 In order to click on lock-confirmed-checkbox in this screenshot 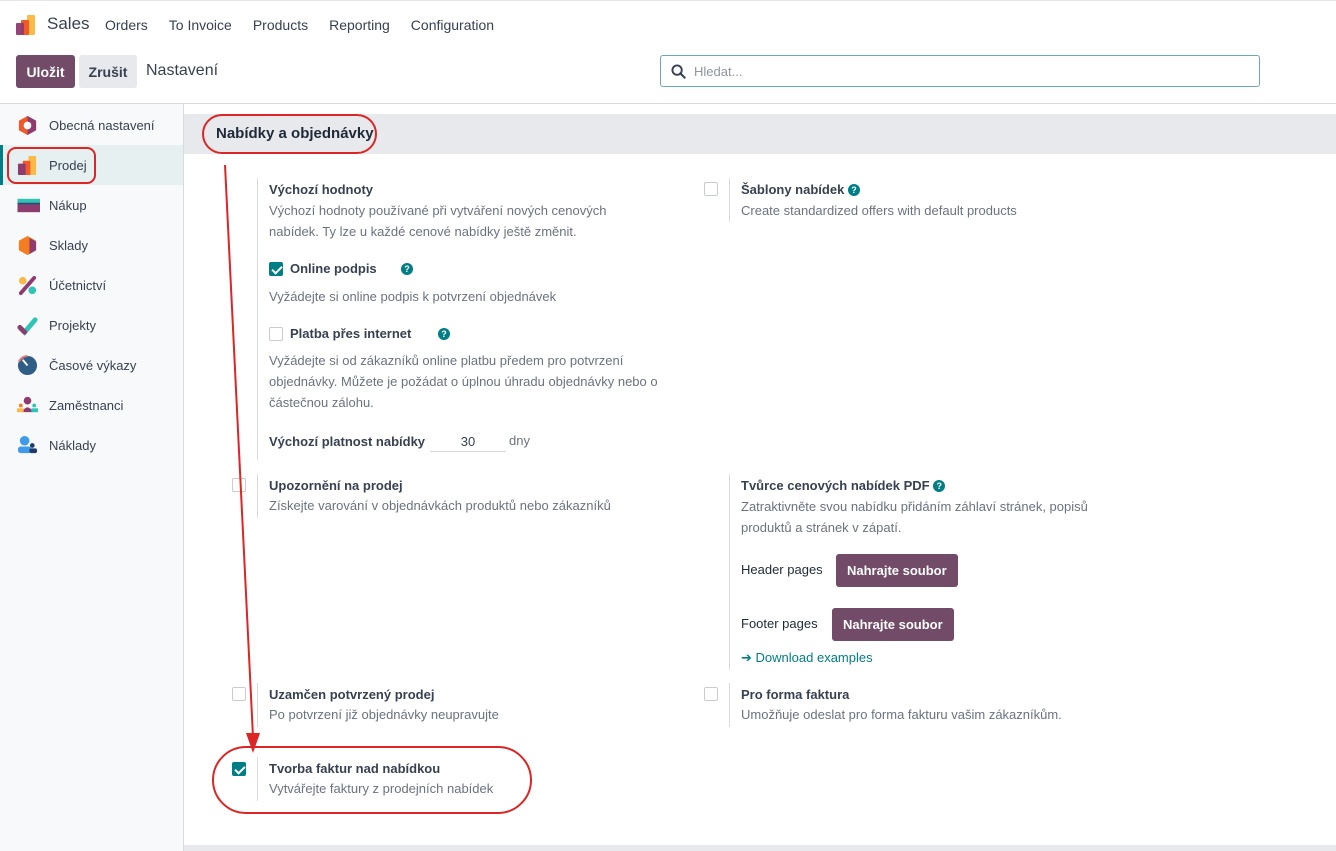, I will do `click(239, 694)`.